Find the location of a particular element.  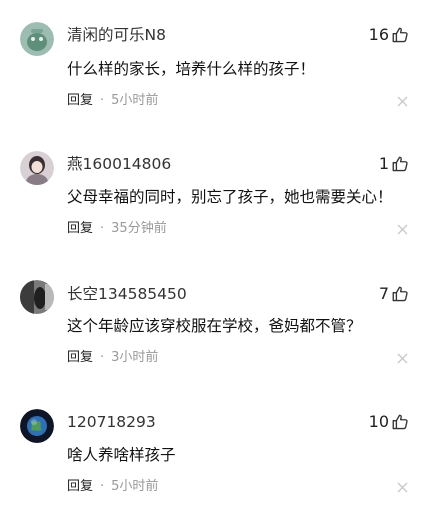

username: 长空134585450 is located at coordinates (127, 294).